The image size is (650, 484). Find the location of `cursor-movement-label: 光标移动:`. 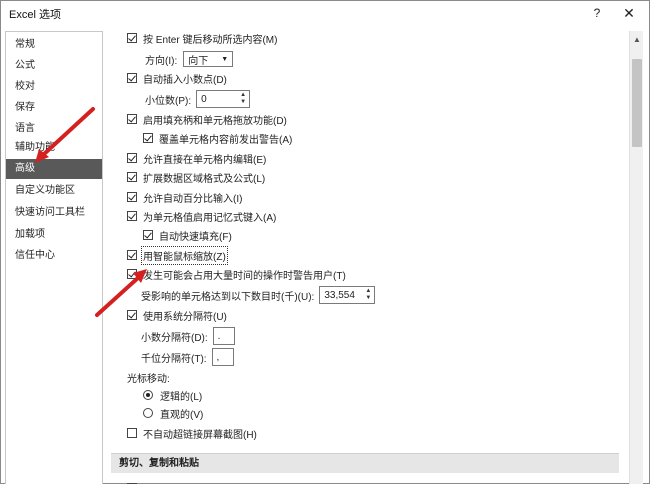

cursor-movement-label: 光标移动: is located at coordinates (148, 379).